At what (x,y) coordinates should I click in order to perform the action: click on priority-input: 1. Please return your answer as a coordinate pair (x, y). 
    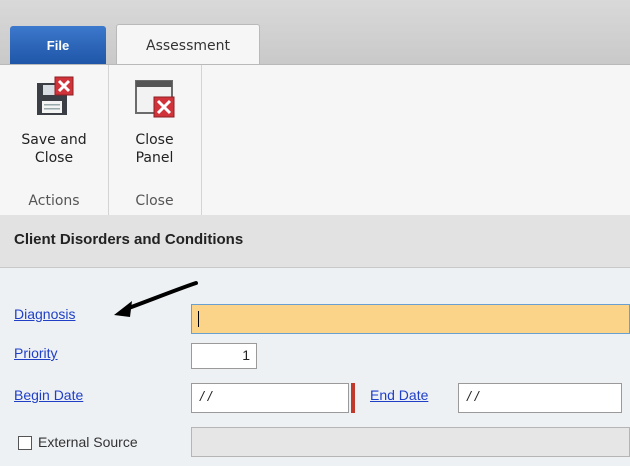
    Looking at the image, I should click on (224, 356).